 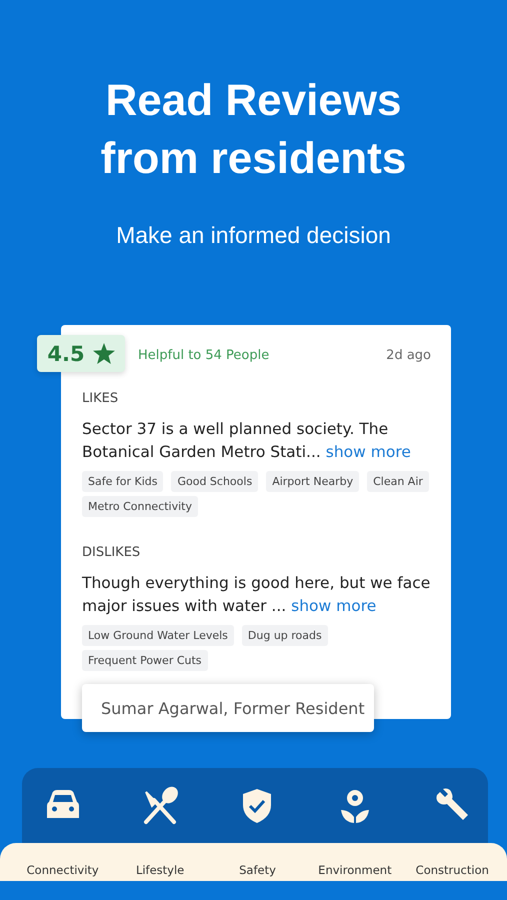 I want to click on tag: Good Schools, so click(x=214, y=481).